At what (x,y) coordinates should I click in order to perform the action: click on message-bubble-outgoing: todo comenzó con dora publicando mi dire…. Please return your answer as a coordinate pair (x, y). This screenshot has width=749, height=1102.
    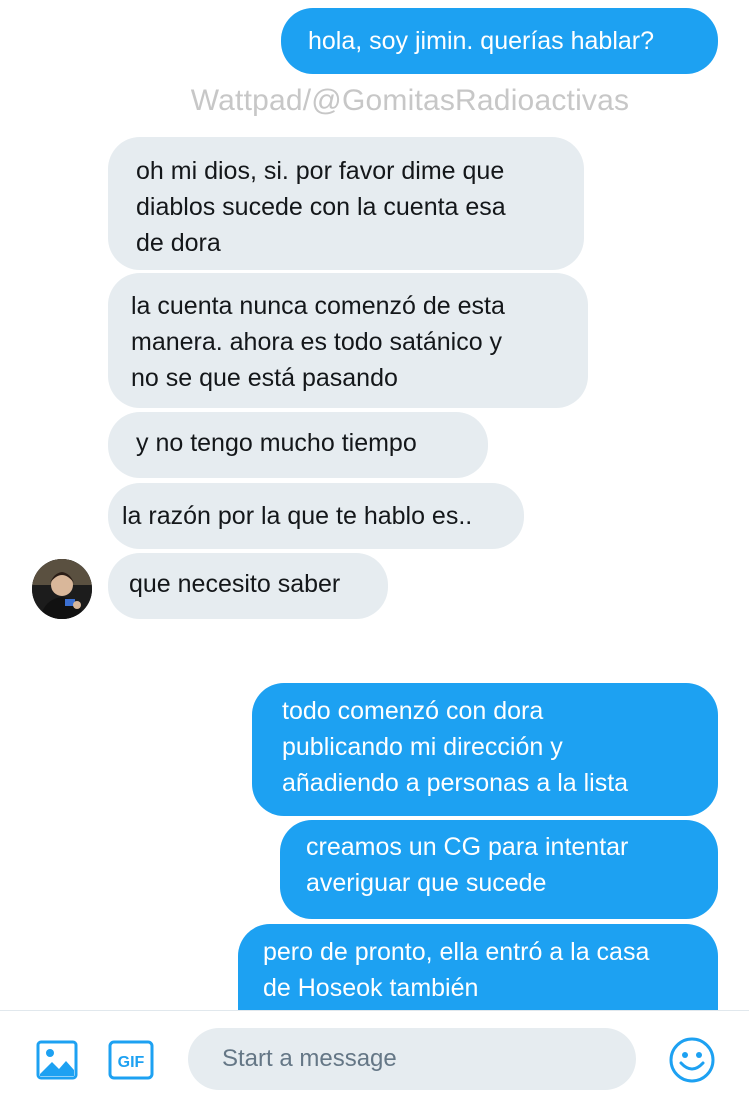
    Looking at the image, I should click on (485, 749).